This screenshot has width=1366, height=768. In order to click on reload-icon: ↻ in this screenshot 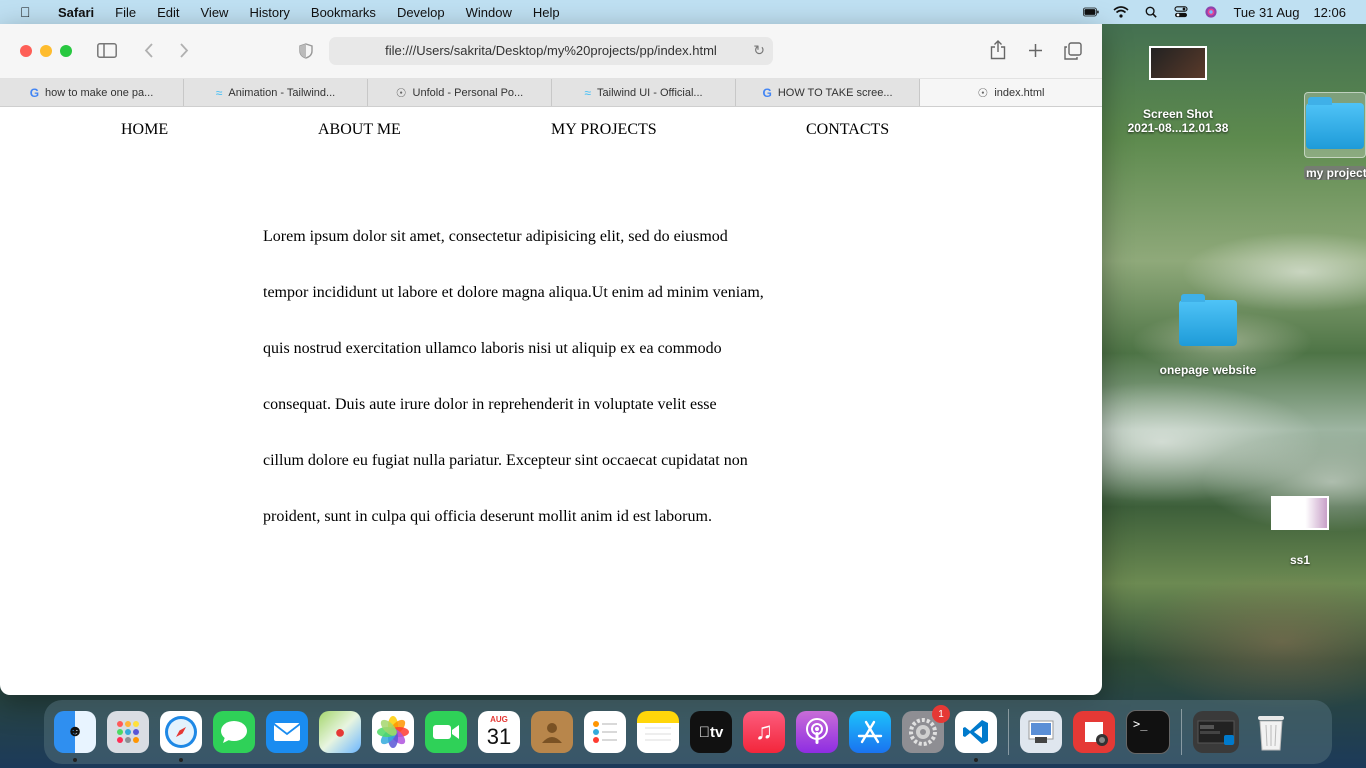, I will do `click(759, 50)`.